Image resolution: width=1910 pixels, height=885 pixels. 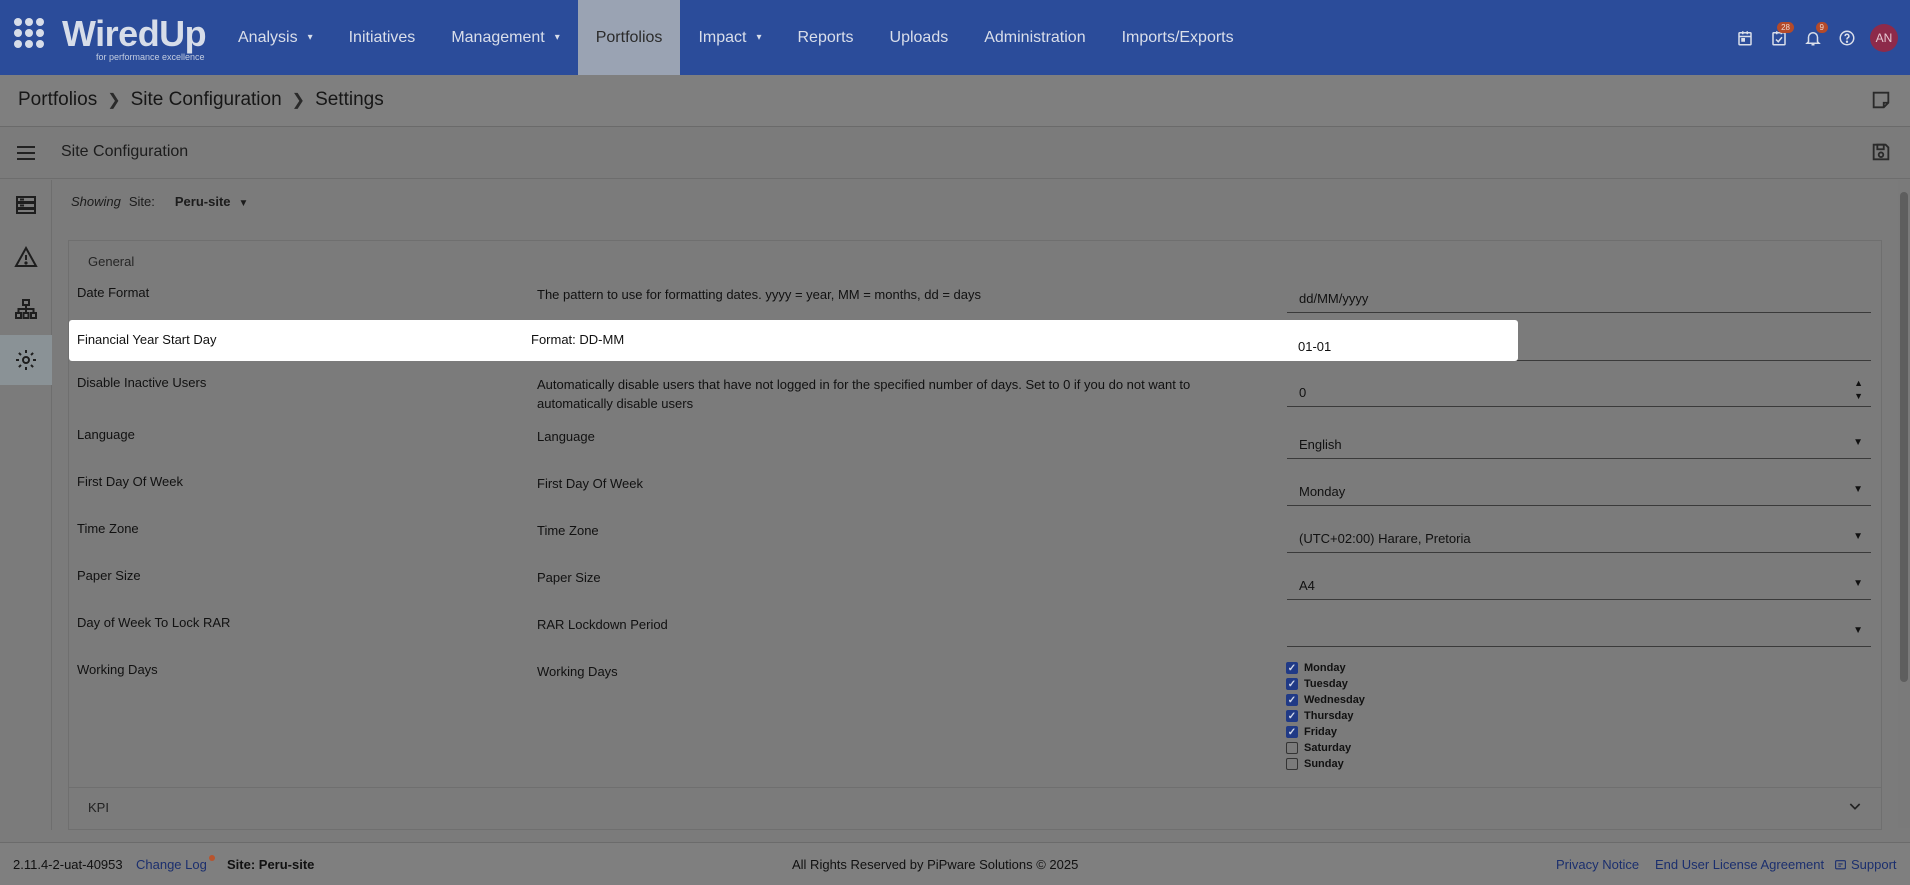 I want to click on nav-item-initiatives: Initiatives, so click(x=382, y=37).